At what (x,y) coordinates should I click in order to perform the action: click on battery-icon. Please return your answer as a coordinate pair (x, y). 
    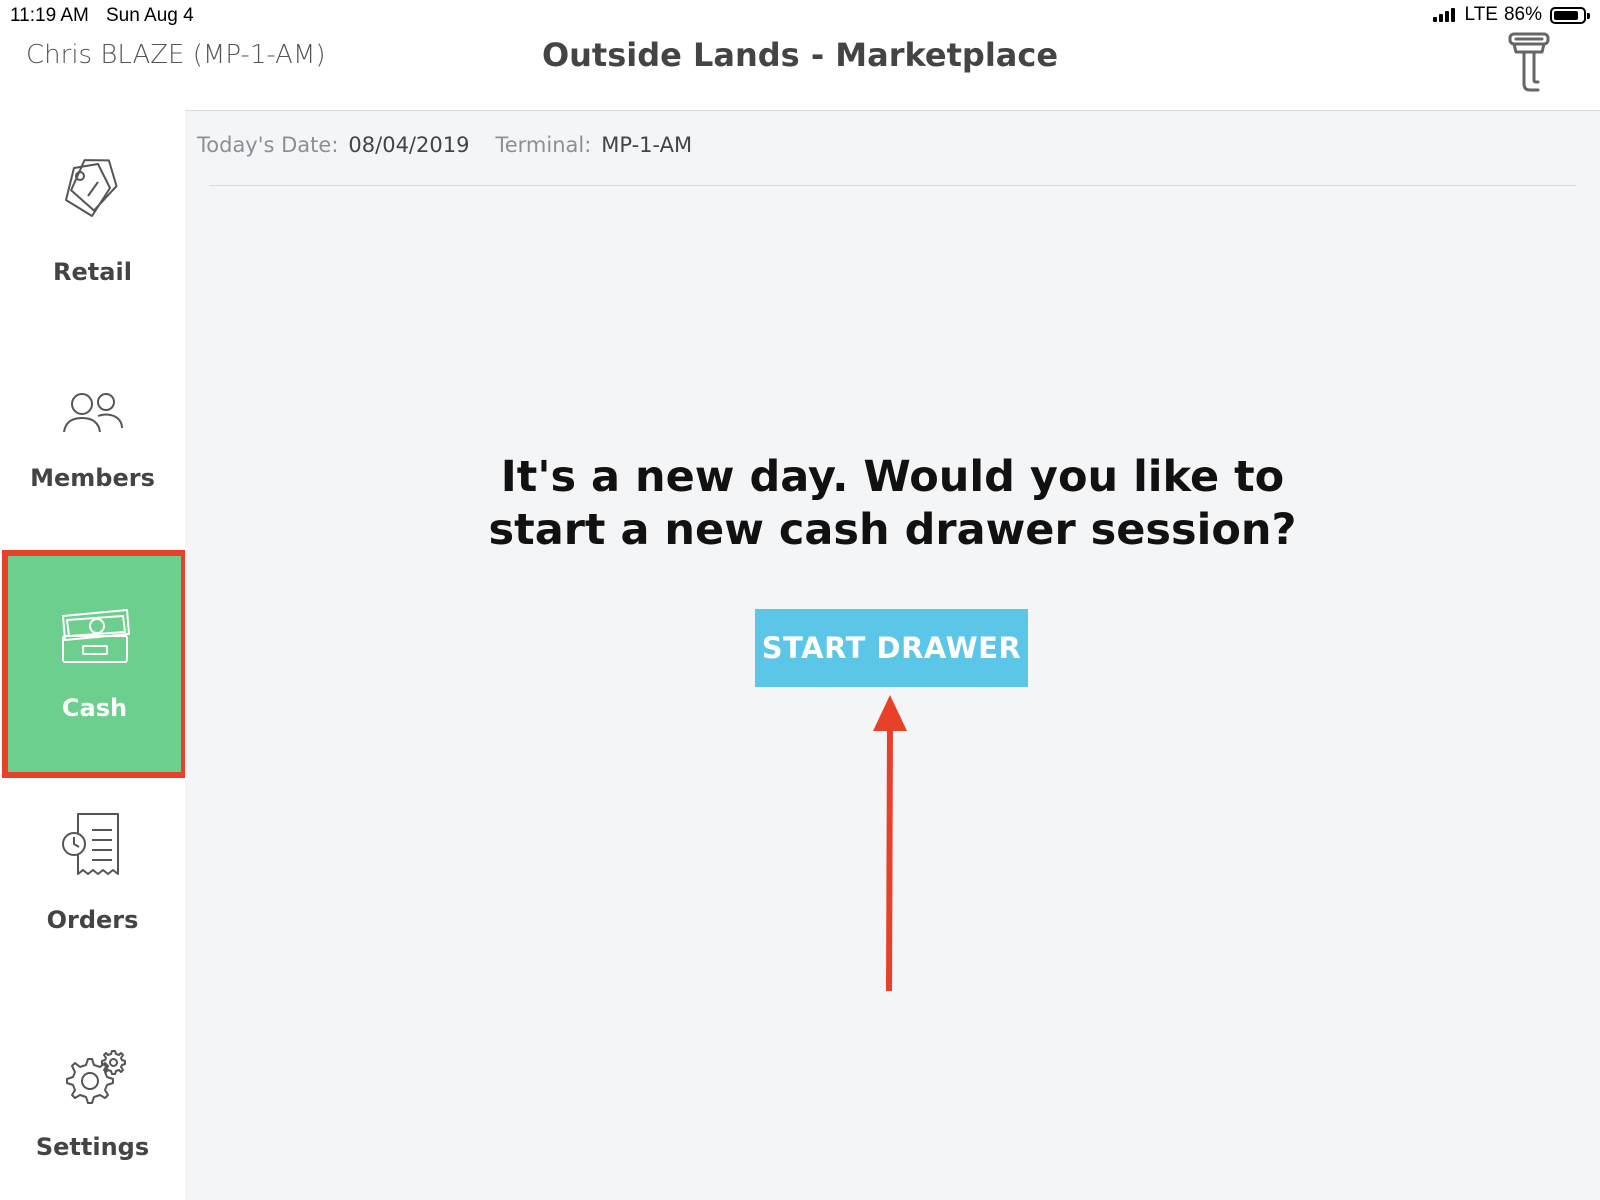
    Looking at the image, I should click on (1570, 15).